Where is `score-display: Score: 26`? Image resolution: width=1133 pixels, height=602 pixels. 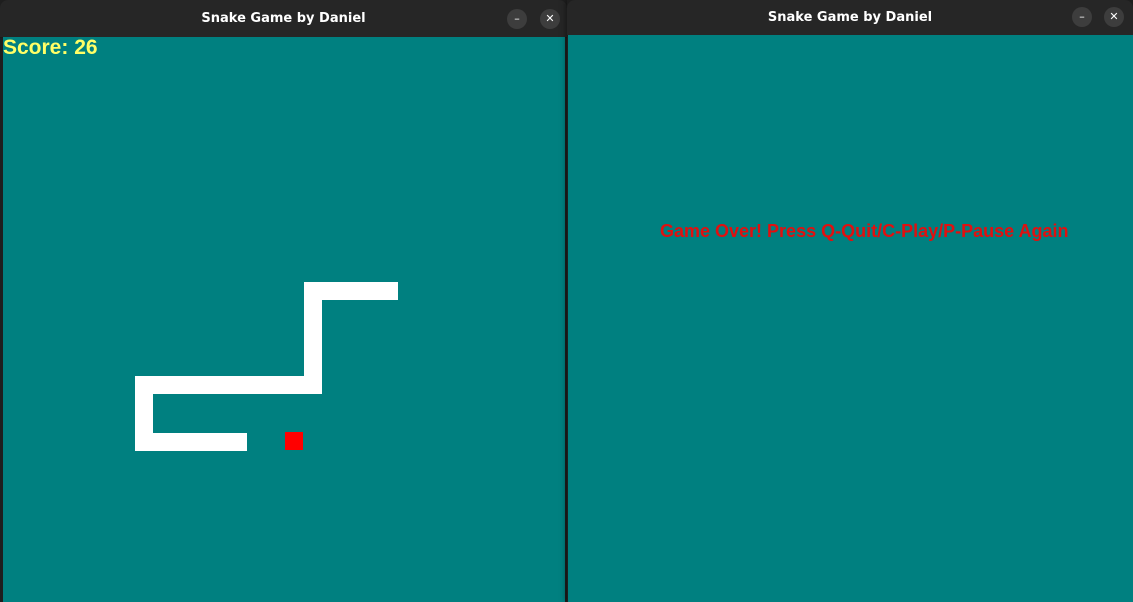
score-display: Score: 26 is located at coordinates (50, 47).